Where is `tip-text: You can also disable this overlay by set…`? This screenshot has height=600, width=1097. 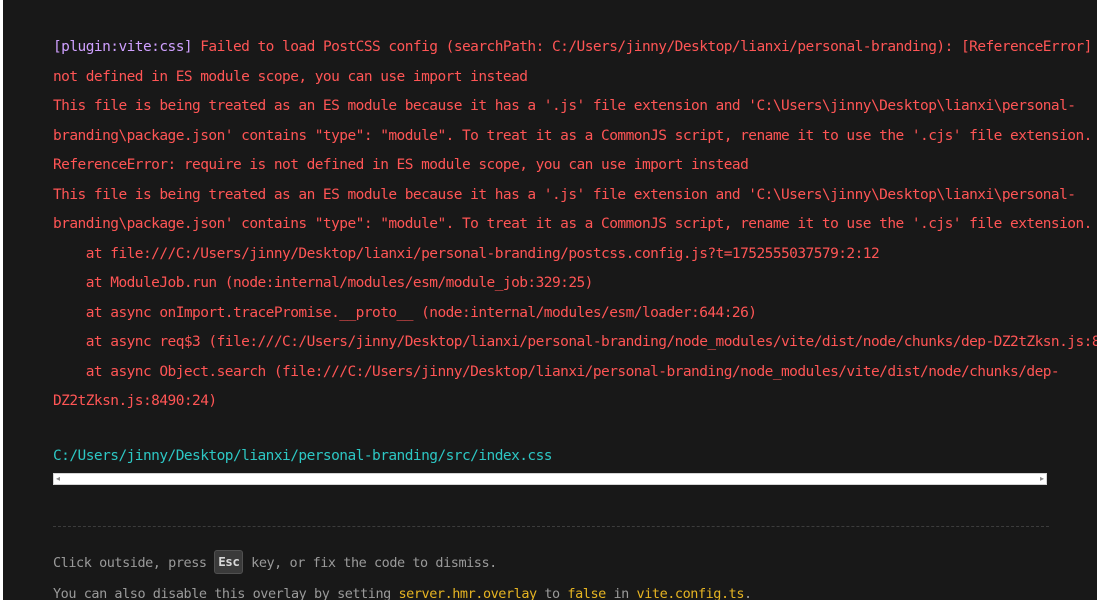
tip-text: You can also disable this overlay by set… is located at coordinates (226, 593).